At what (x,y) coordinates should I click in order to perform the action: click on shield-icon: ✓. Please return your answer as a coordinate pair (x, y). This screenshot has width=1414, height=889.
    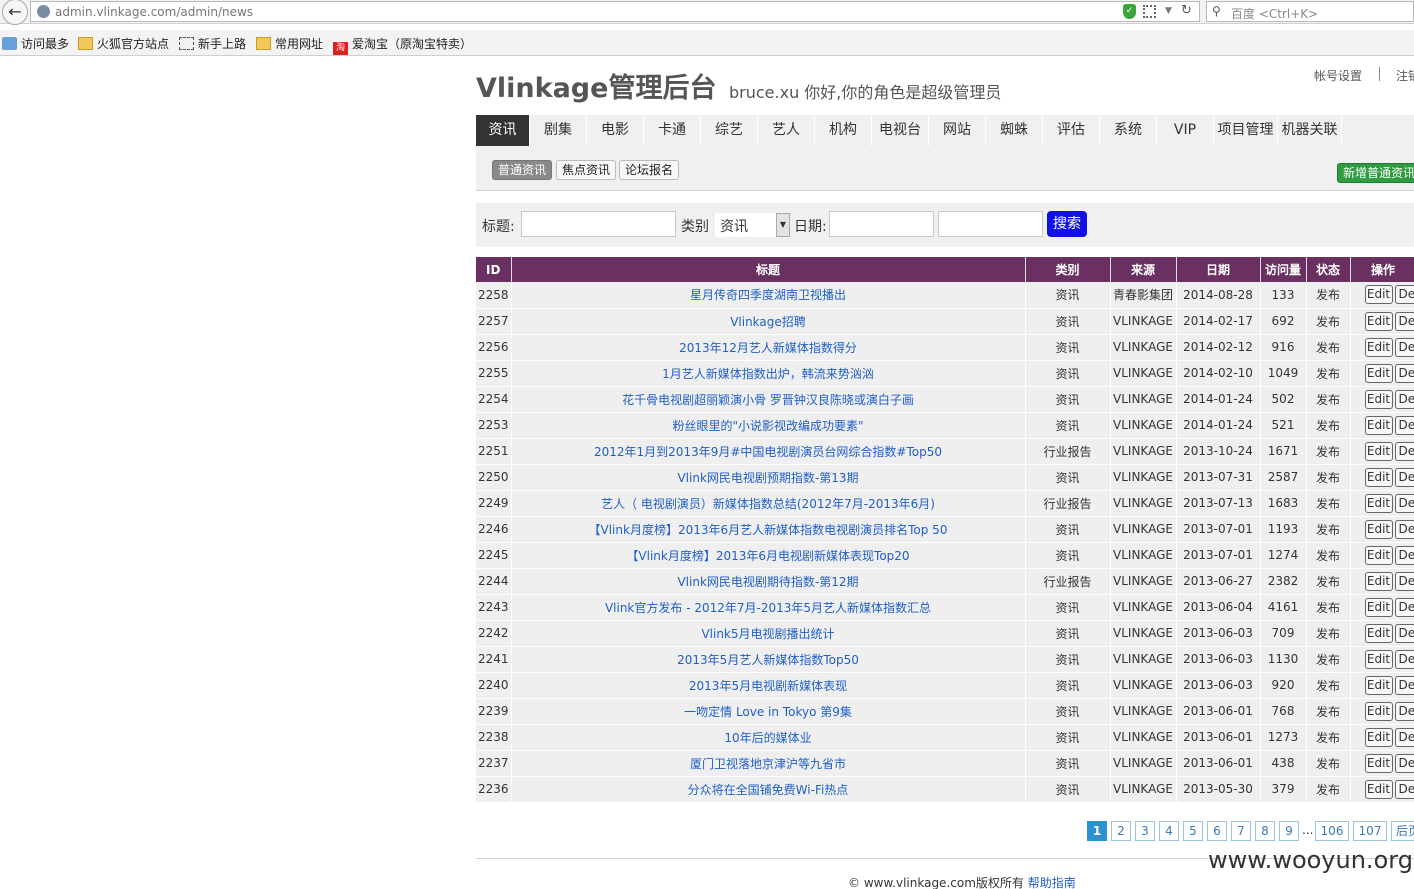
    Looking at the image, I should click on (1129, 11).